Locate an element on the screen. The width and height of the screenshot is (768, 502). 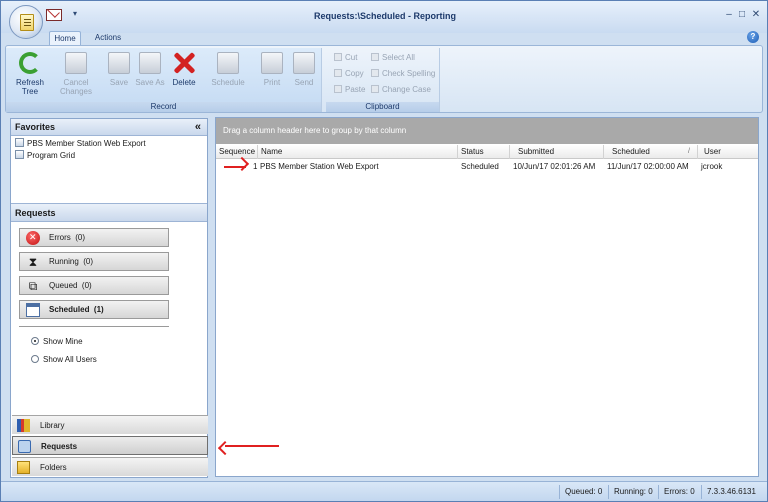
column-name: Name is located at coordinates (358, 152).